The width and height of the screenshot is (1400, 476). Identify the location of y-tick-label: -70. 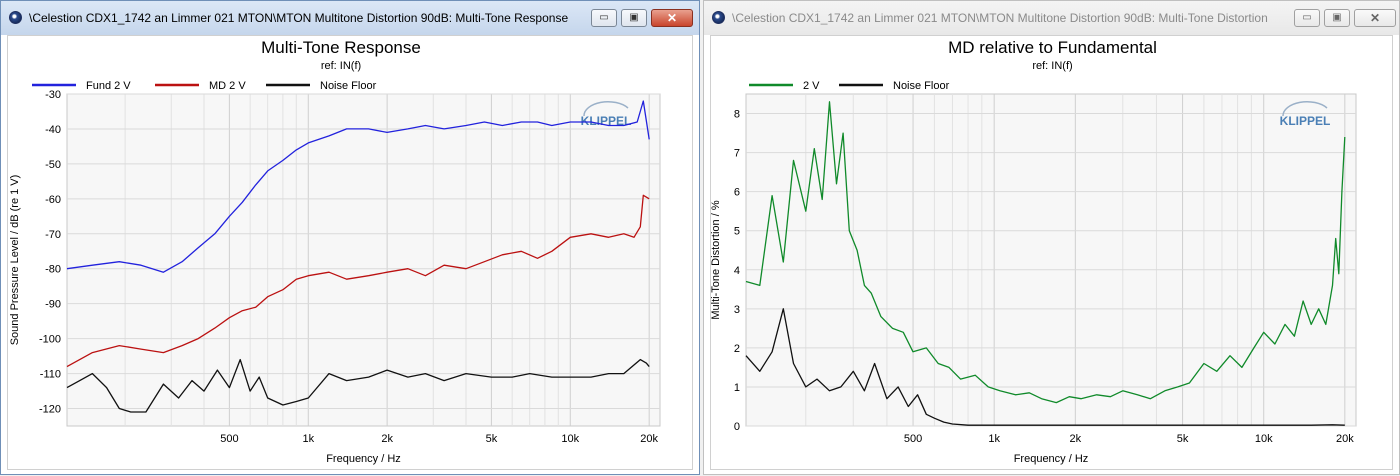
(53, 235).